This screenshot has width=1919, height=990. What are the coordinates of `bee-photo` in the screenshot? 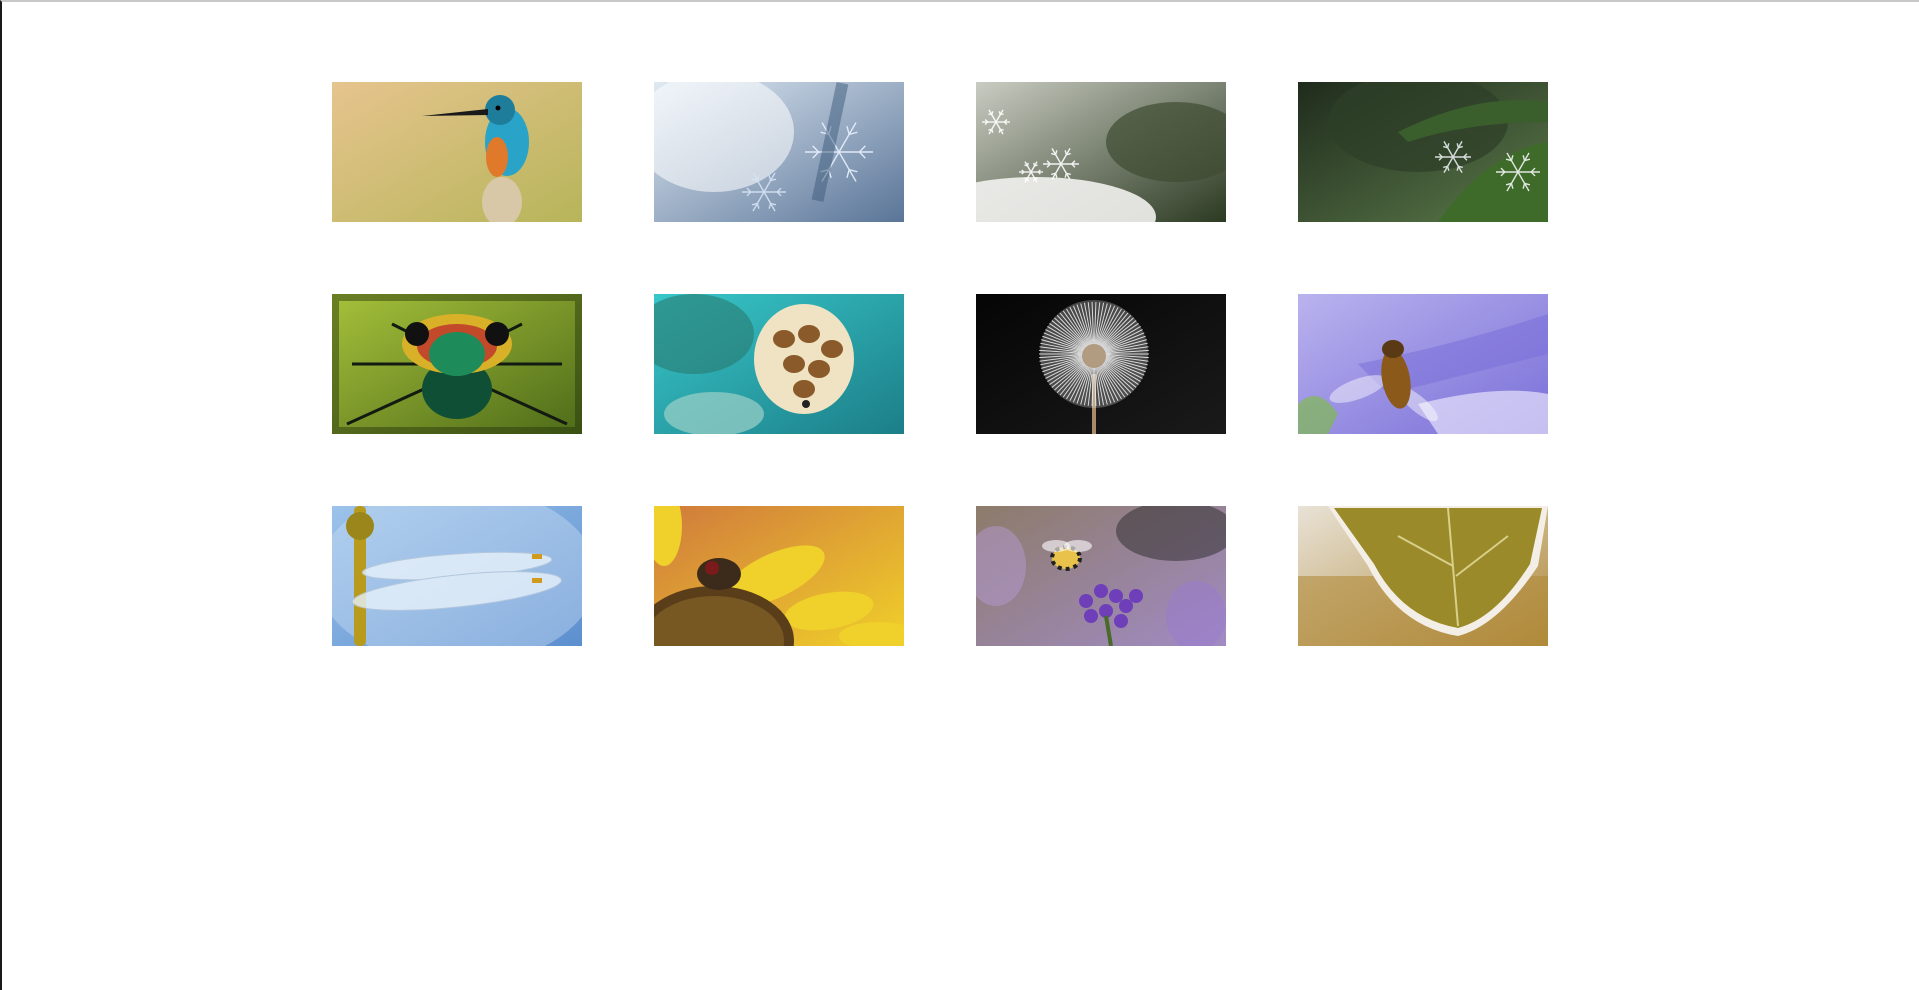 It's located at (1101, 576).